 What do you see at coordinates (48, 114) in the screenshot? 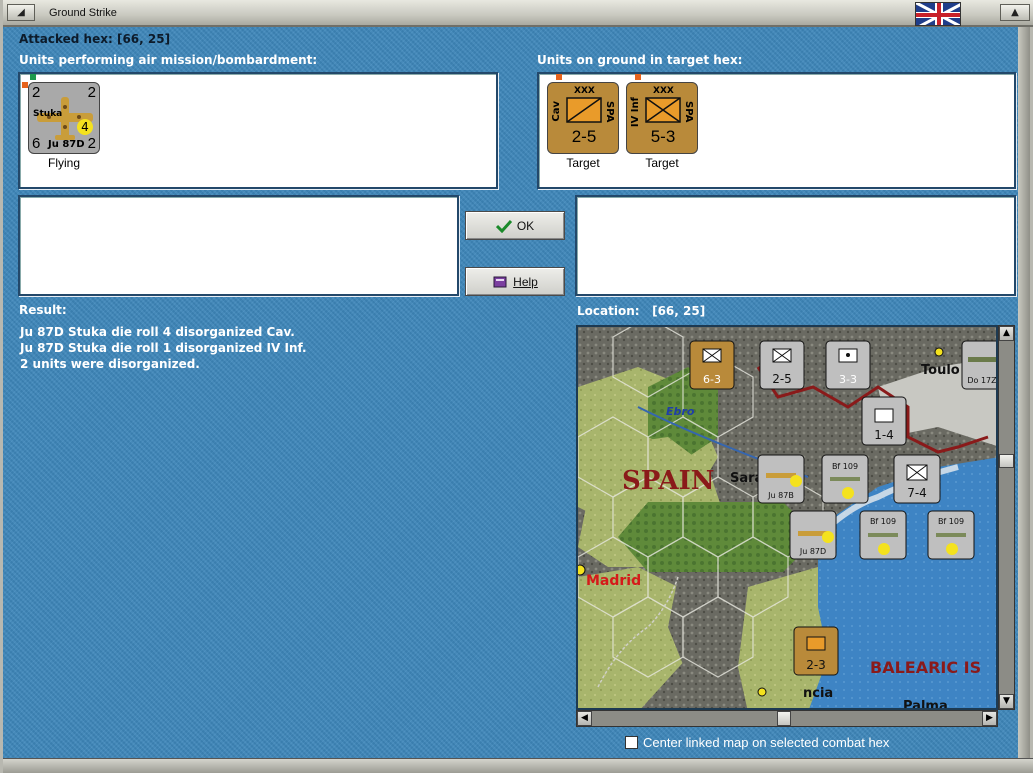
I see `unit-name: Stuka` at bounding box center [48, 114].